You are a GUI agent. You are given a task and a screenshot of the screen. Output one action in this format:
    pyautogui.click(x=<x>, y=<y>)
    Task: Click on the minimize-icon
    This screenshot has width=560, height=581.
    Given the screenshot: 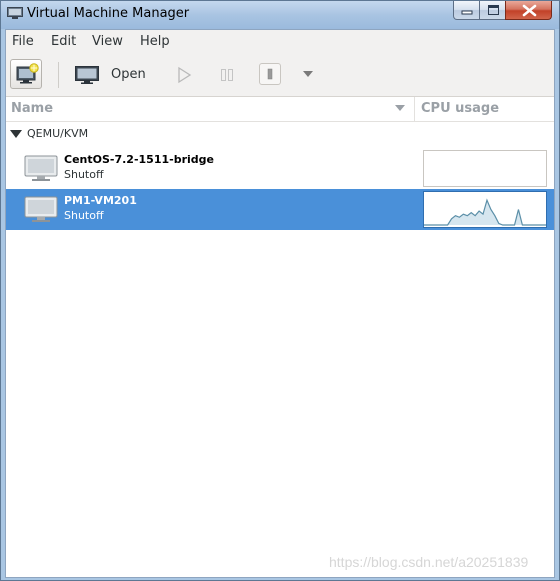 What is the action you would take?
    pyautogui.click(x=467, y=12)
    